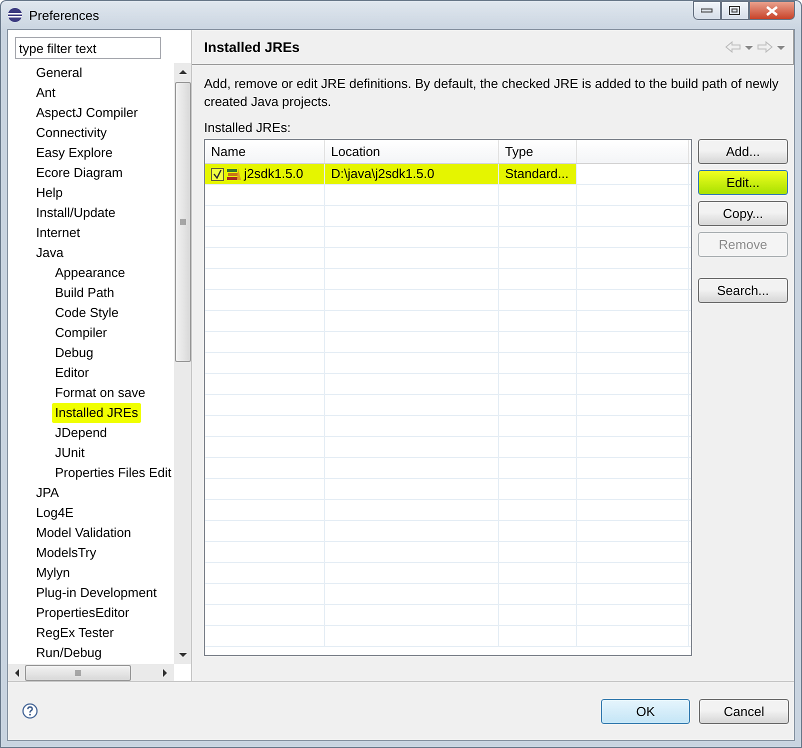 This screenshot has height=748, width=802. Describe the element at coordinates (83, 533) in the screenshot. I see `tree-item: Model Validation` at that location.